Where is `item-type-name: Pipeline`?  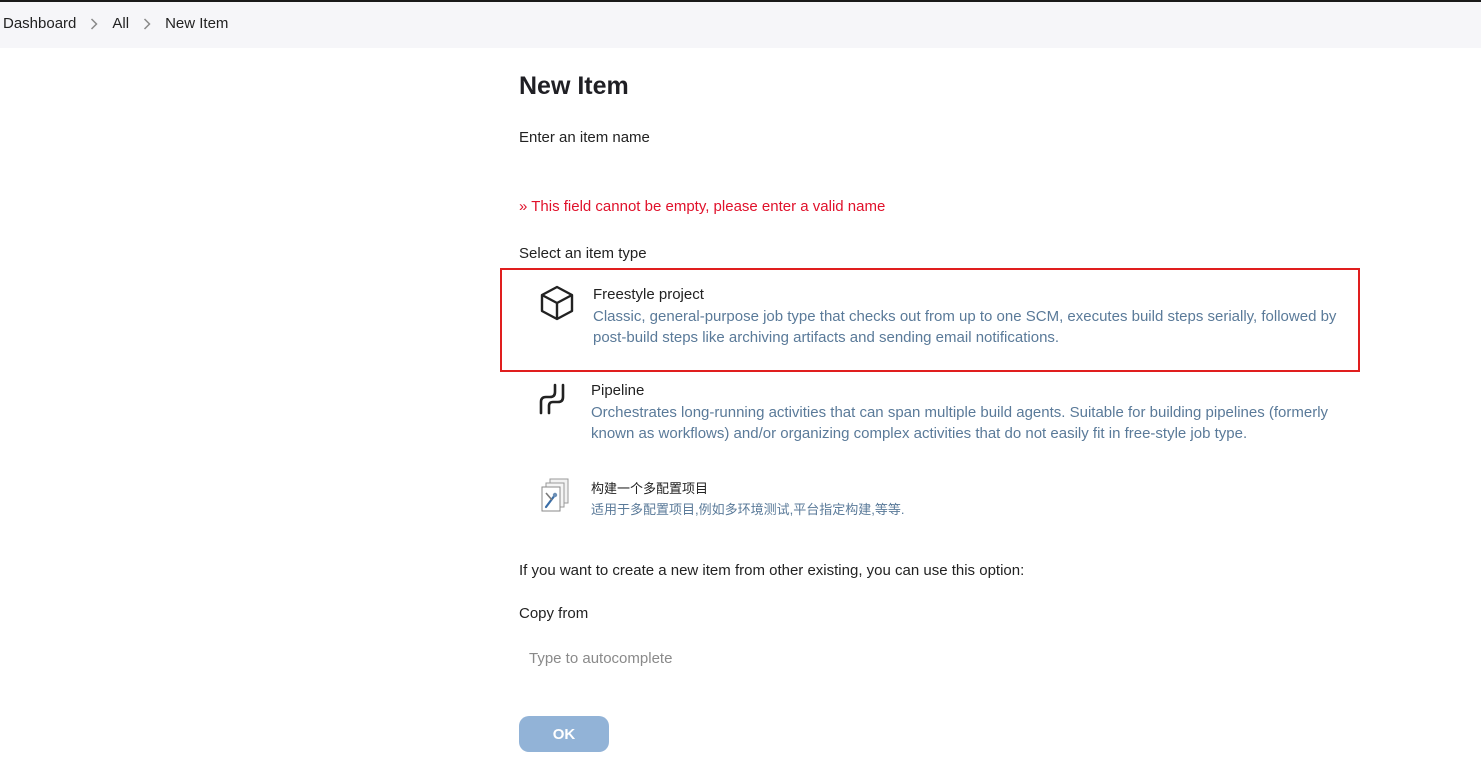 item-type-name: Pipeline is located at coordinates (618, 390).